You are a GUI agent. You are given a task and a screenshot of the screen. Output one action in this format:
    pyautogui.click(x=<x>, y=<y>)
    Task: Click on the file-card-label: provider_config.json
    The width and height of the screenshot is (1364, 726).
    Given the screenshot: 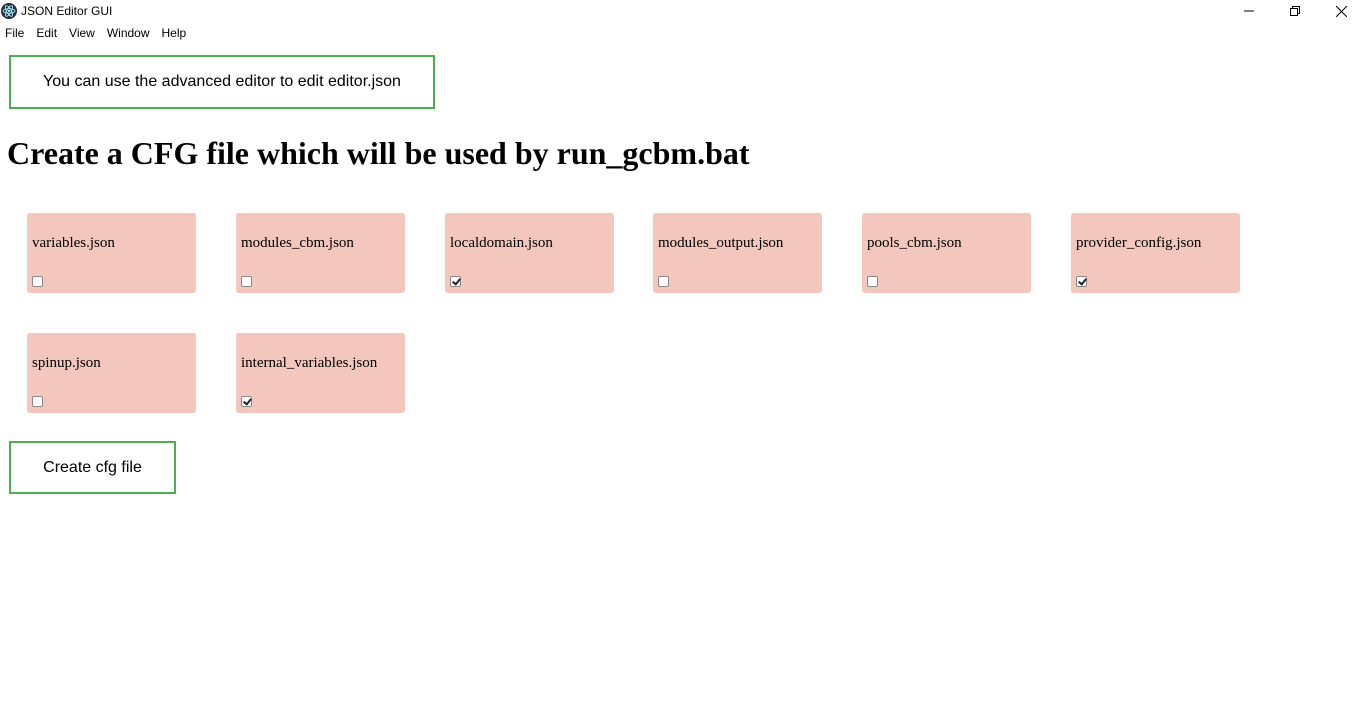 What is the action you would take?
    pyautogui.click(x=1139, y=243)
    